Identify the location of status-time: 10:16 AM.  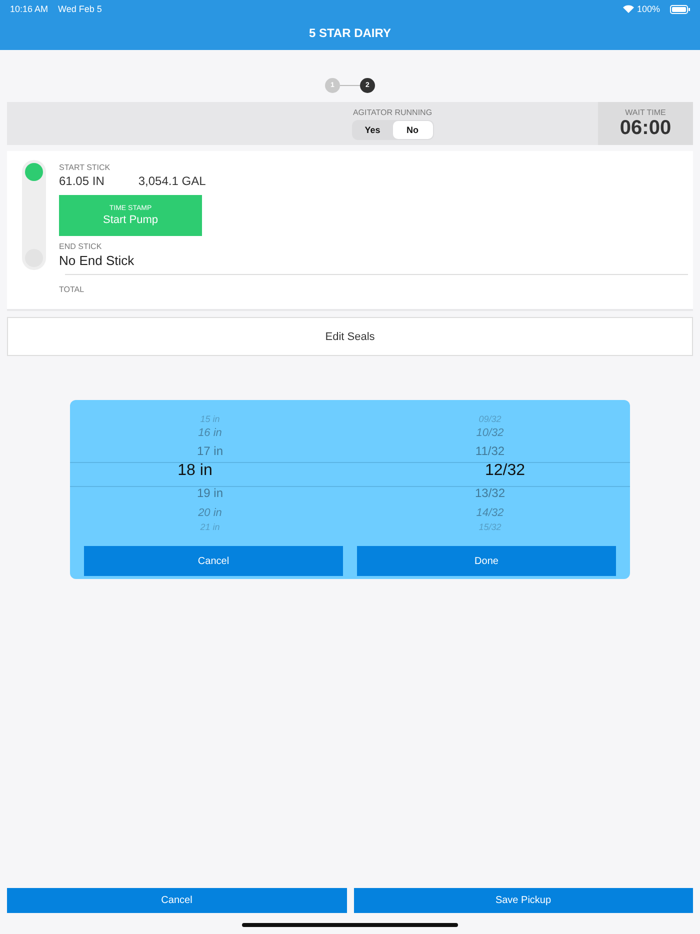
(29, 9).